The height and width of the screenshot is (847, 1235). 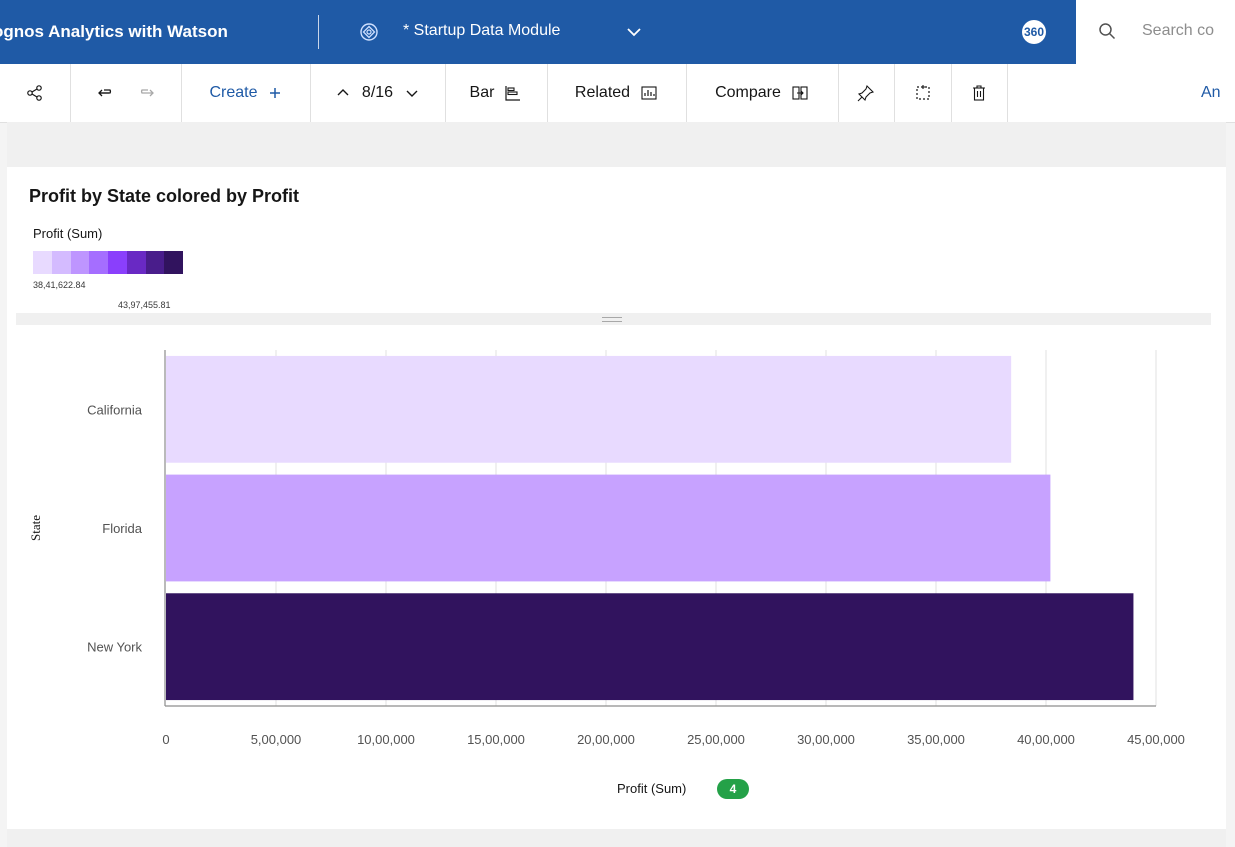 I want to click on y-category-label: New York, so click(x=114, y=647).